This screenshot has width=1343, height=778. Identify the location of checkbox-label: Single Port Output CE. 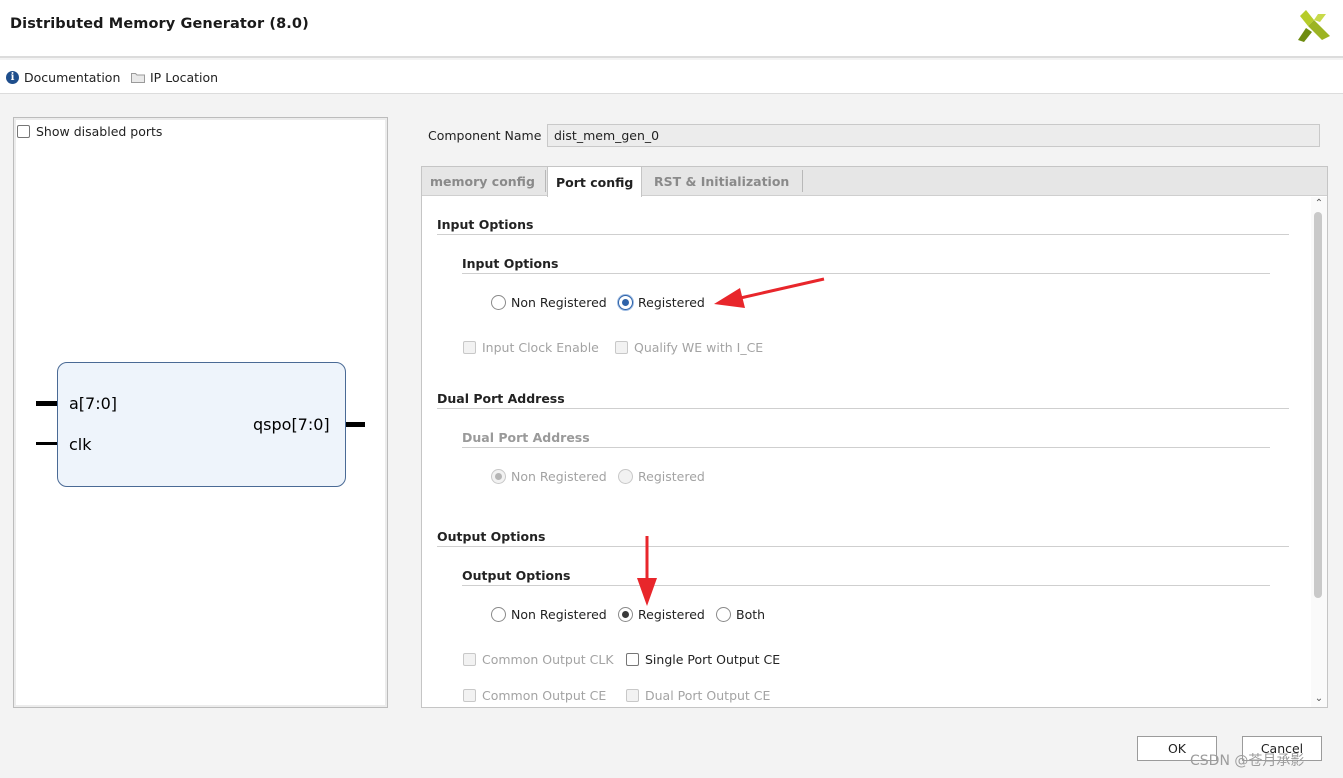
(713, 659).